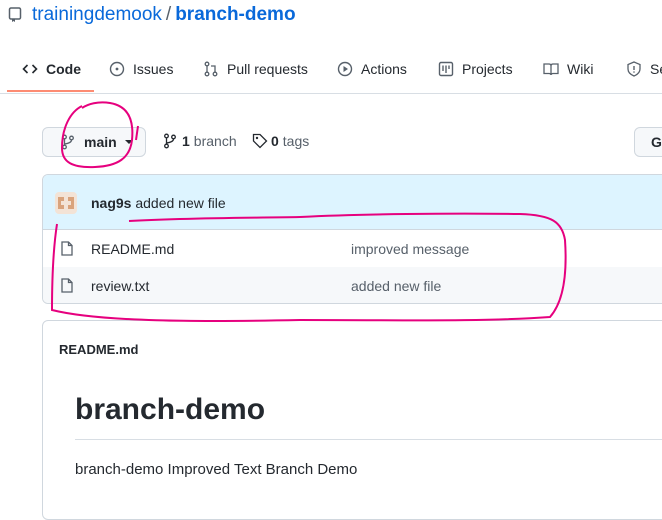 This screenshot has height=520, width=662. I want to click on tab-wiki: Wiki, so click(568, 69).